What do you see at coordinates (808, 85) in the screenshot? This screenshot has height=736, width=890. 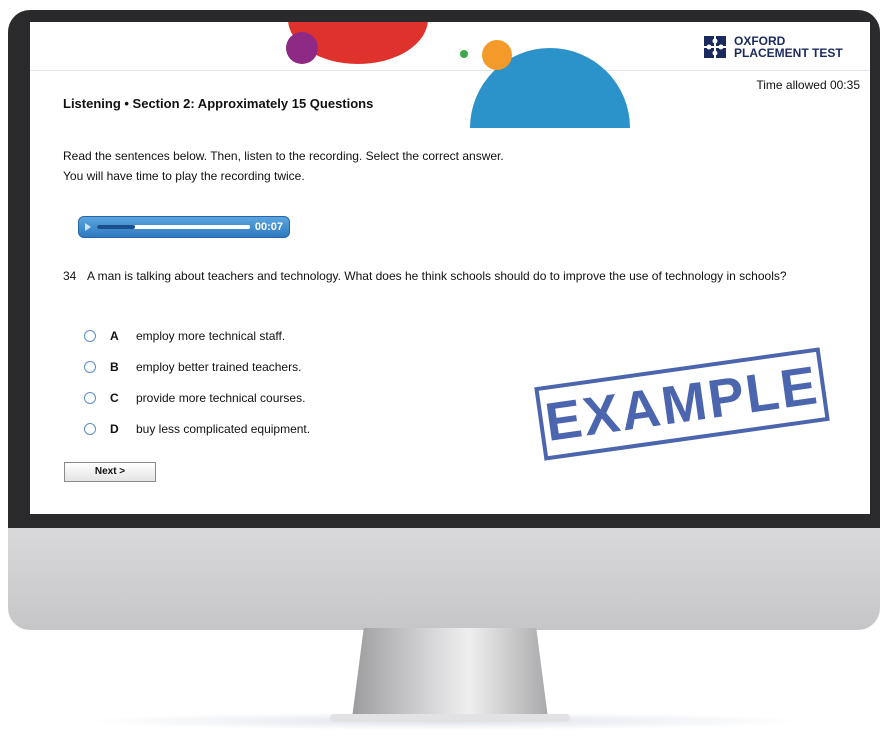 I see `time-allowed: Time allowed 00:35` at bounding box center [808, 85].